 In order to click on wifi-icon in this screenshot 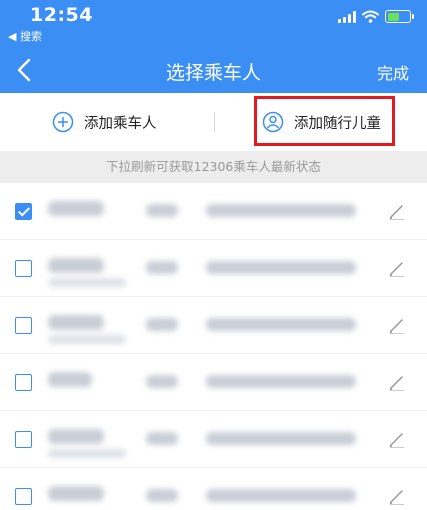, I will do `click(370, 16)`.